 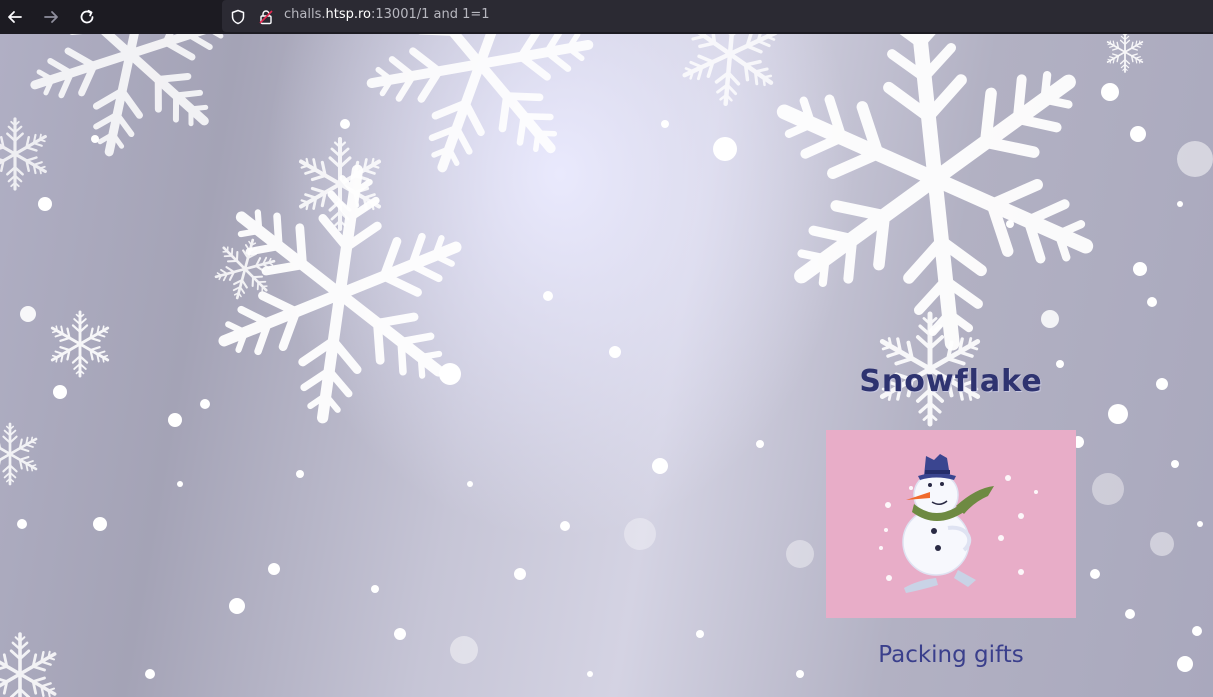 What do you see at coordinates (951, 381) in the screenshot?
I see `page-title: Snowflake` at bounding box center [951, 381].